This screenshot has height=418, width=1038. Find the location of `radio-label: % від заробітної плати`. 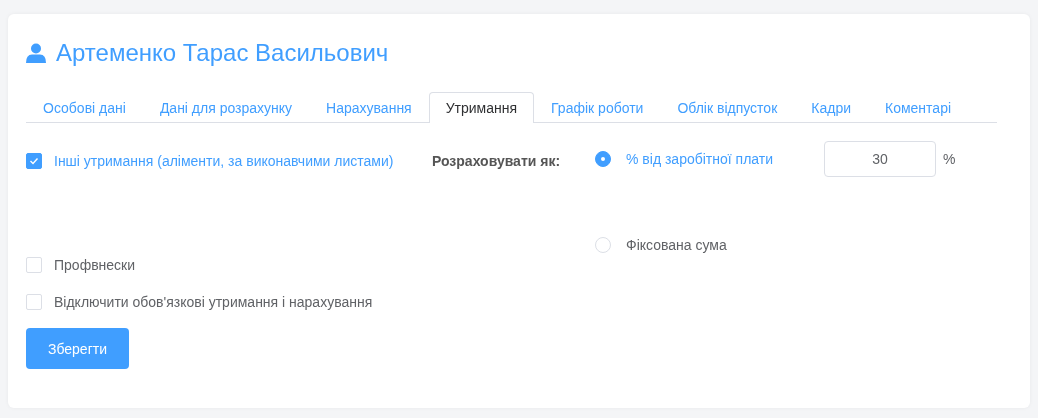

radio-label: % від заробітної плати is located at coordinates (700, 159).